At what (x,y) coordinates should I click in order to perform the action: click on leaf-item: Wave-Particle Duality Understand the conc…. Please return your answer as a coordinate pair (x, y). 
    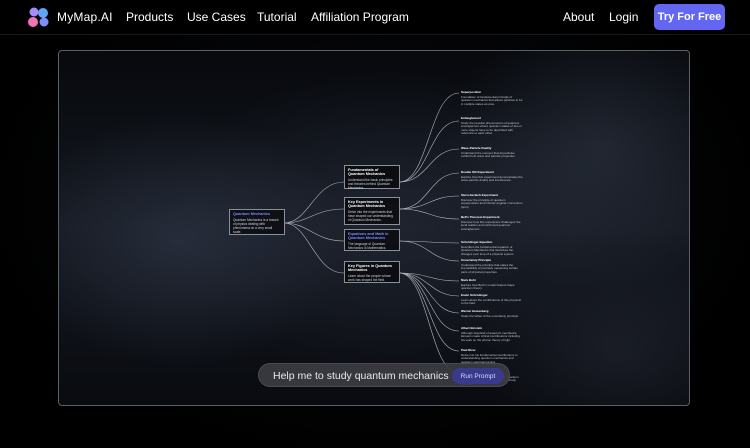
    Looking at the image, I should click on (492, 152).